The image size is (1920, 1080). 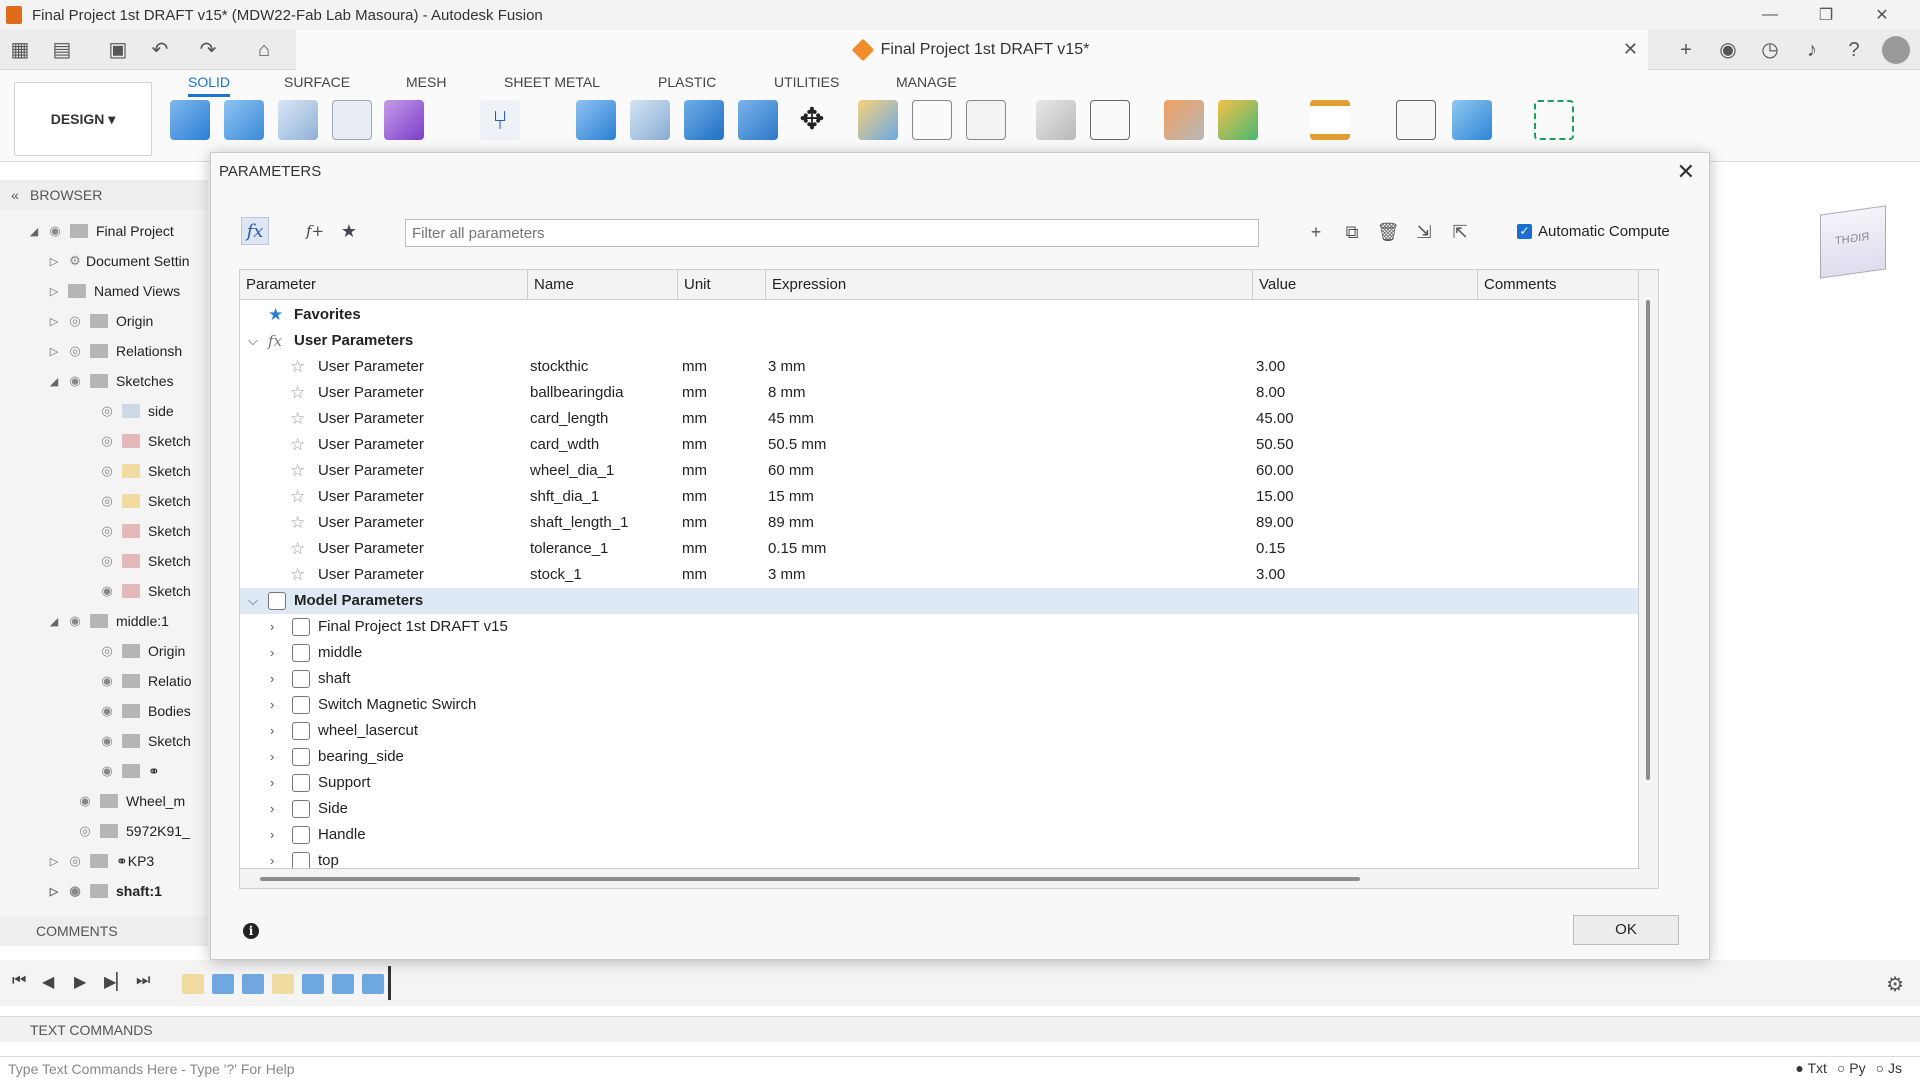 What do you see at coordinates (572, 471) in the screenshot?
I see `name-cell: wheel_dia_1` at bounding box center [572, 471].